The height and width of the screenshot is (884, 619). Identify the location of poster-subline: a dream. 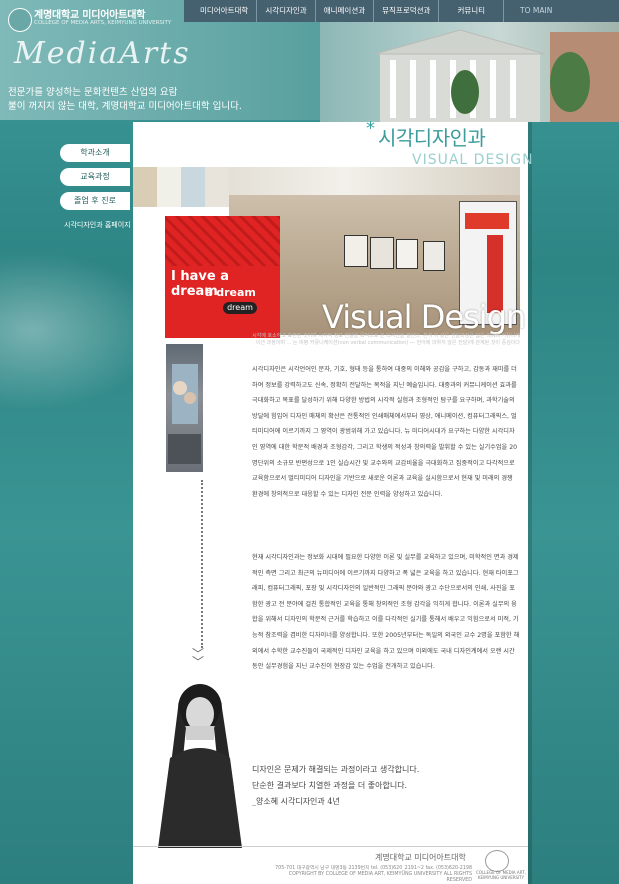
(230, 292).